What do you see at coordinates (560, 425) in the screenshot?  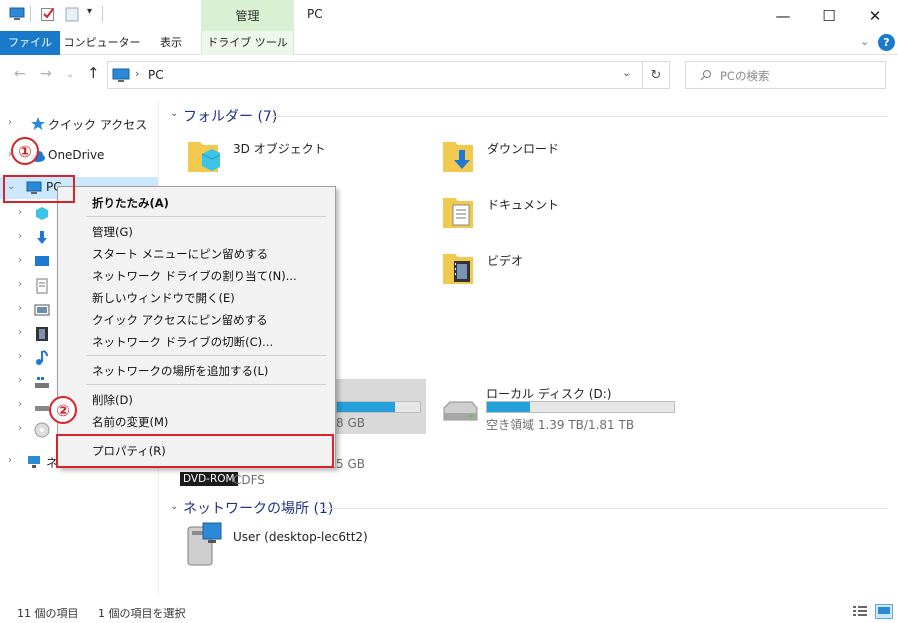 I see `drive-d-free-text: 空き領域 1.39 TB/1.81 TB` at bounding box center [560, 425].